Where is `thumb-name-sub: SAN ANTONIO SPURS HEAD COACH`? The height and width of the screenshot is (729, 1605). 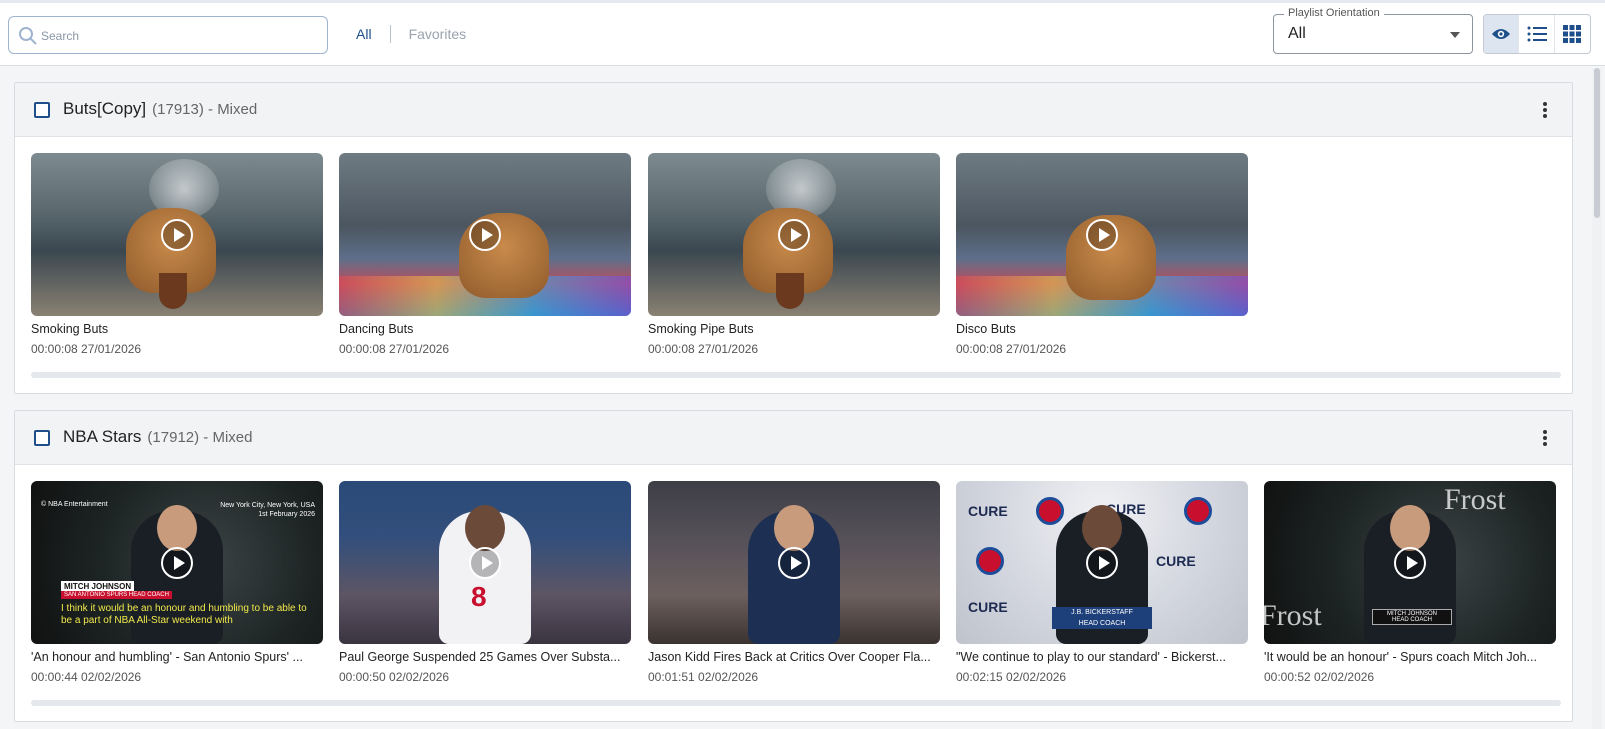 thumb-name-sub: SAN ANTONIO SPURS HEAD COACH is located at coordinates (116, 595).